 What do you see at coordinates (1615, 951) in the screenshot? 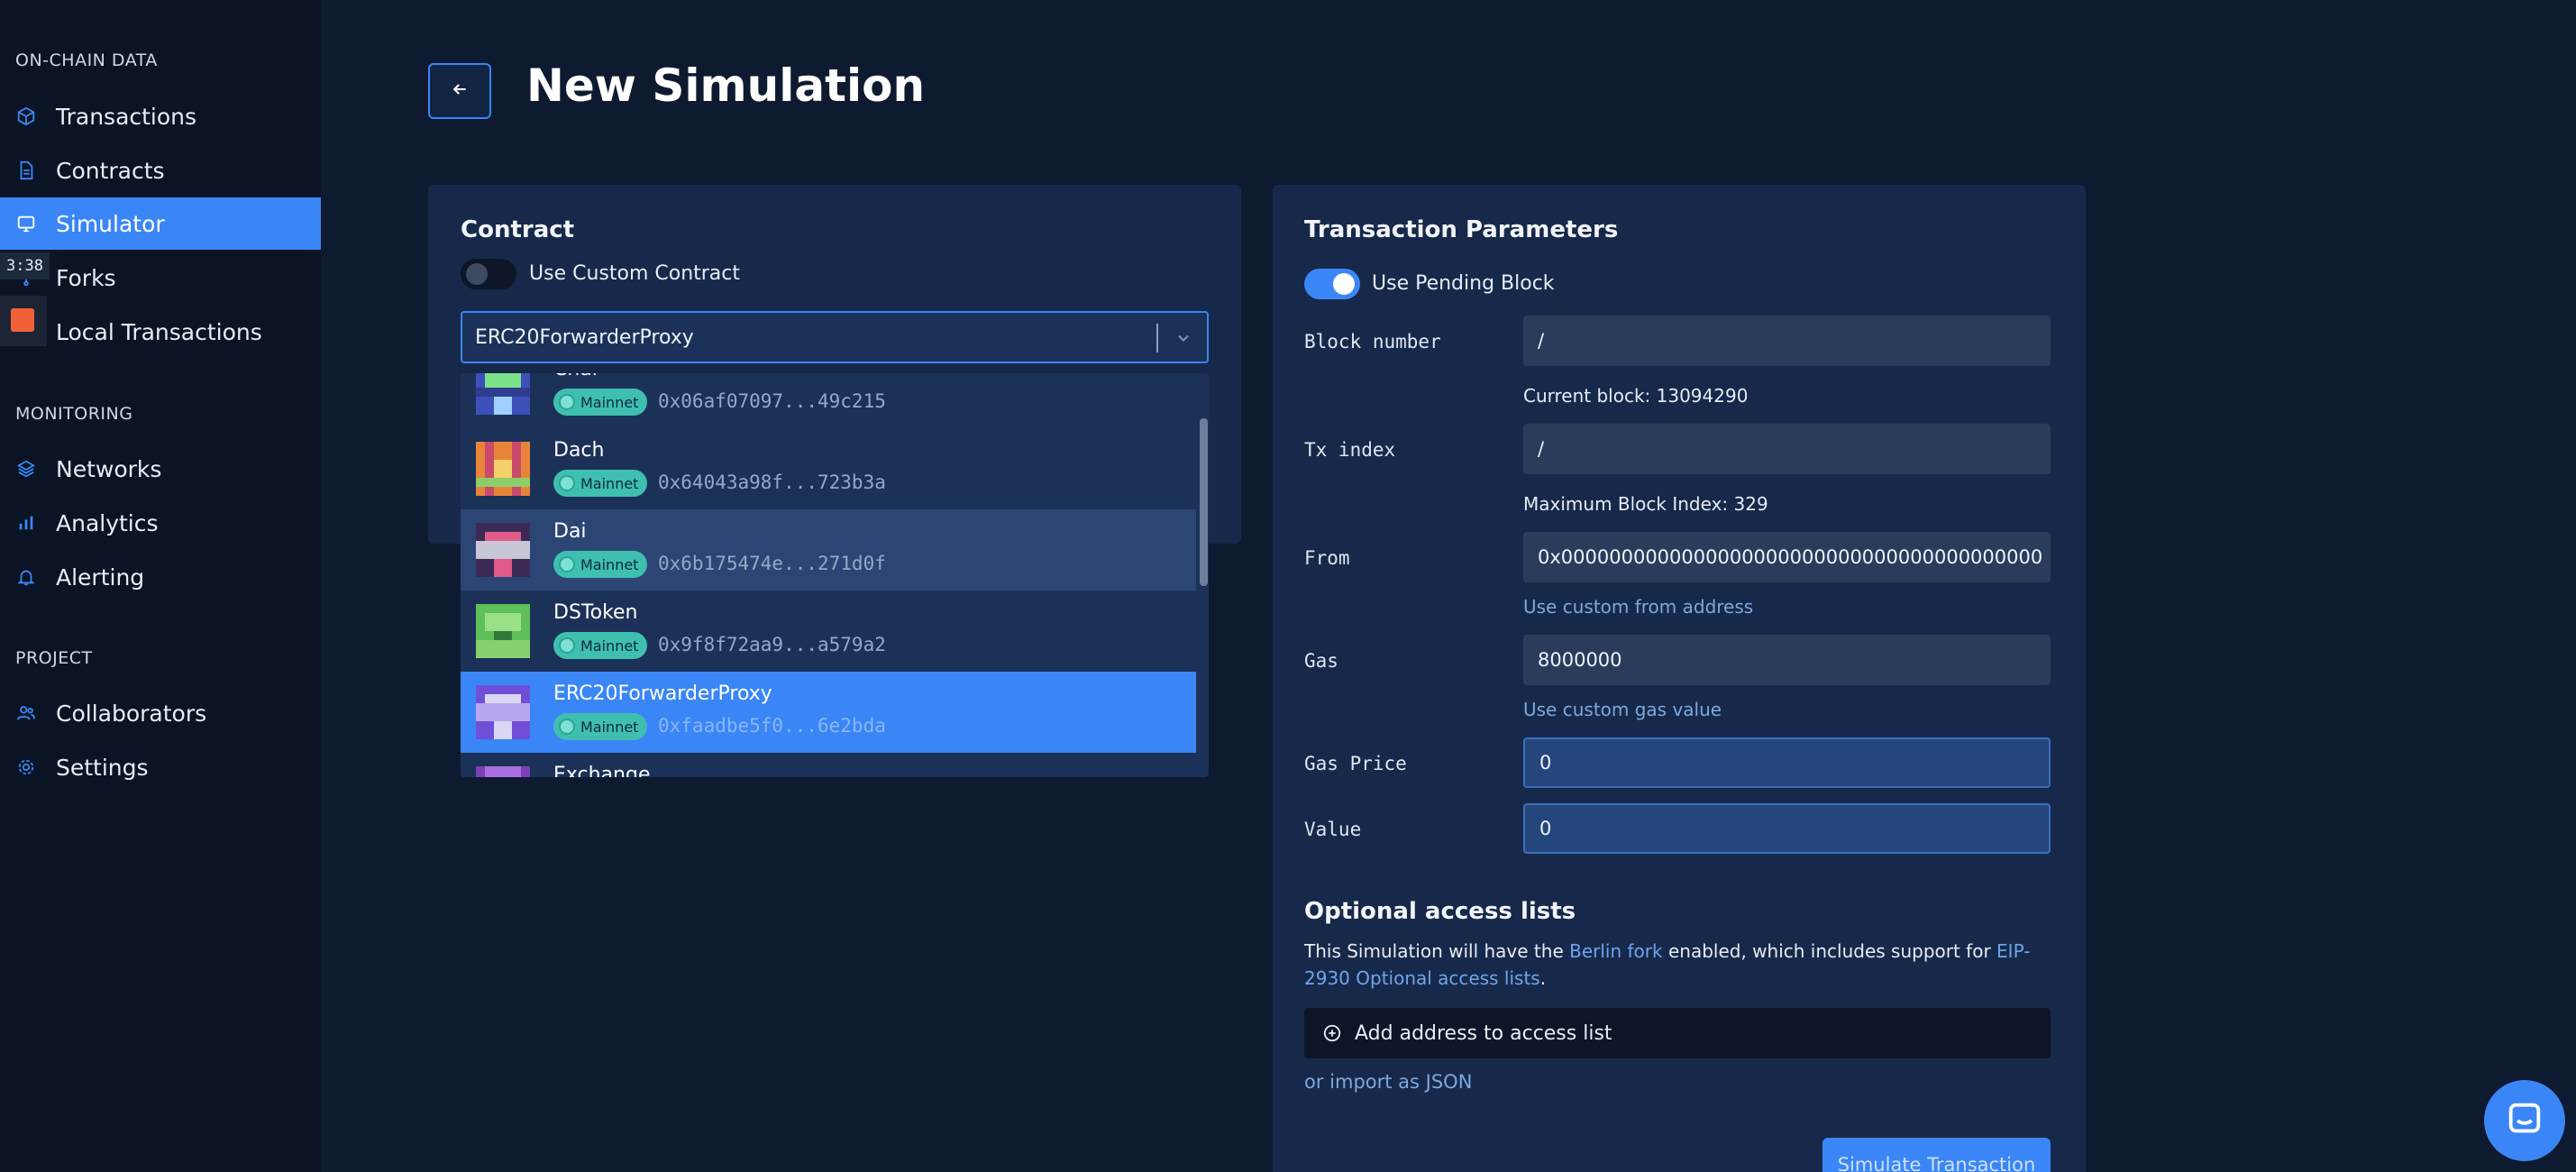
I see `berlin-fork-link: Berlin fork` at bounding box center [1615, 951].